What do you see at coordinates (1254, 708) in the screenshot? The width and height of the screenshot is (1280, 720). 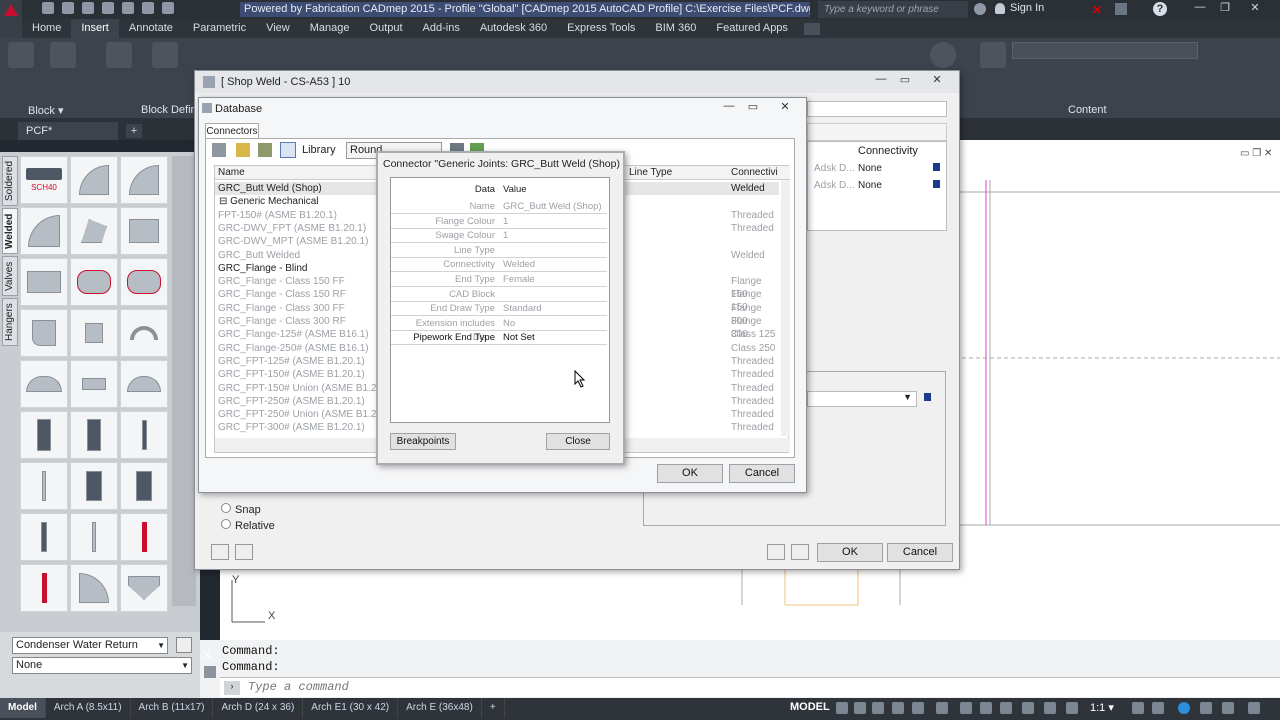 I see `customization-icon` at bounding box center [1254, 708].